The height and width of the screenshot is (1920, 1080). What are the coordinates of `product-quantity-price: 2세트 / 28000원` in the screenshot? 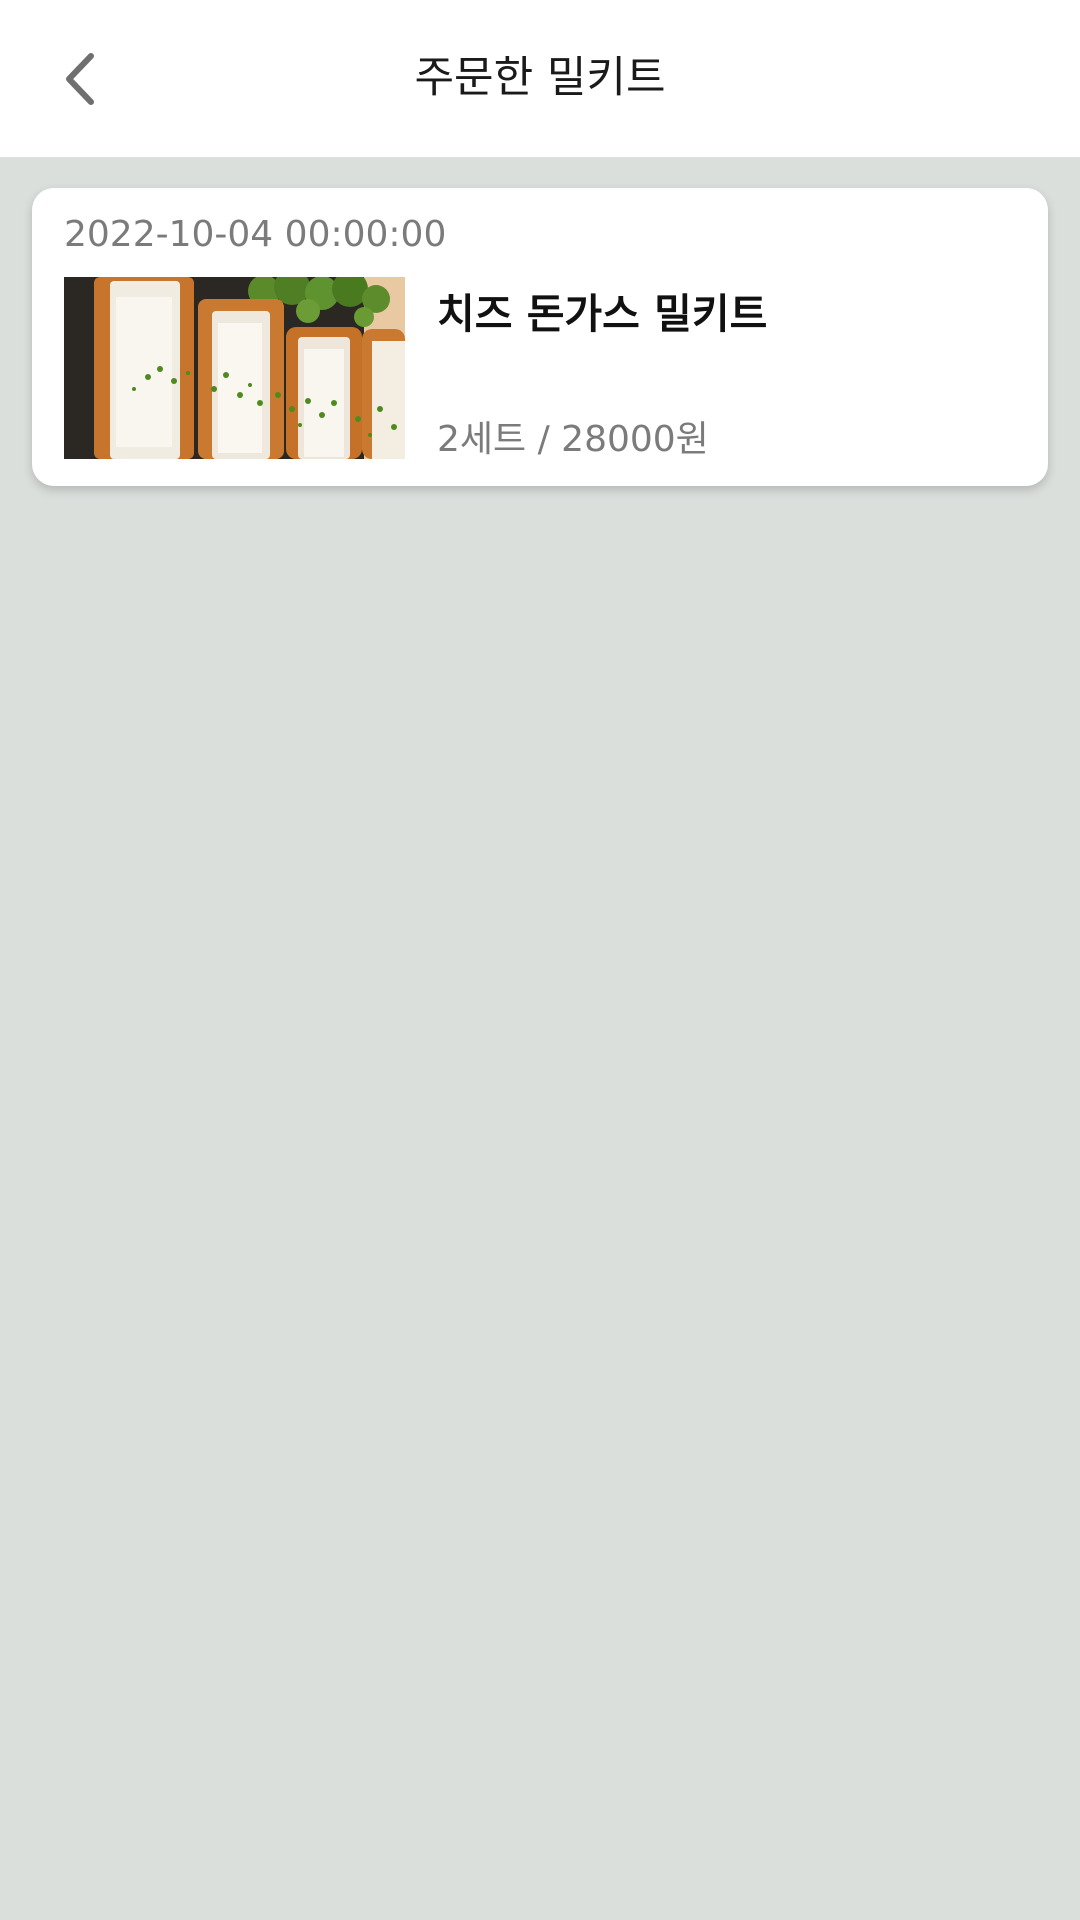 It's located at (573, 439).